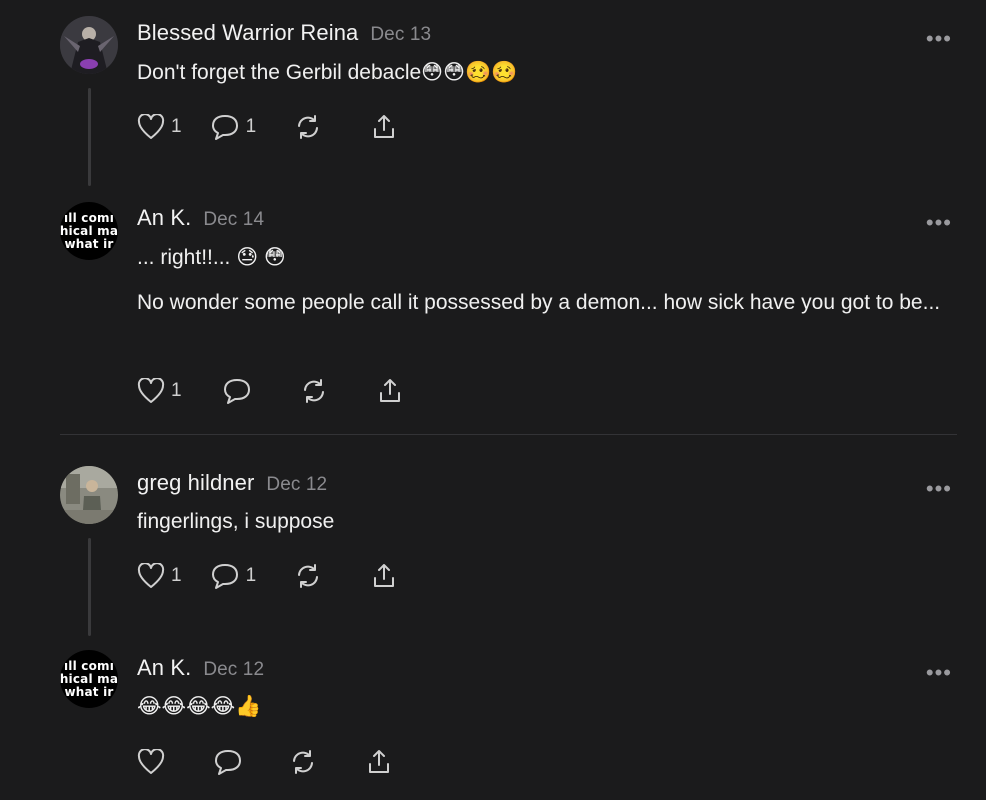  I want to click on like-button, so click(151, 762).